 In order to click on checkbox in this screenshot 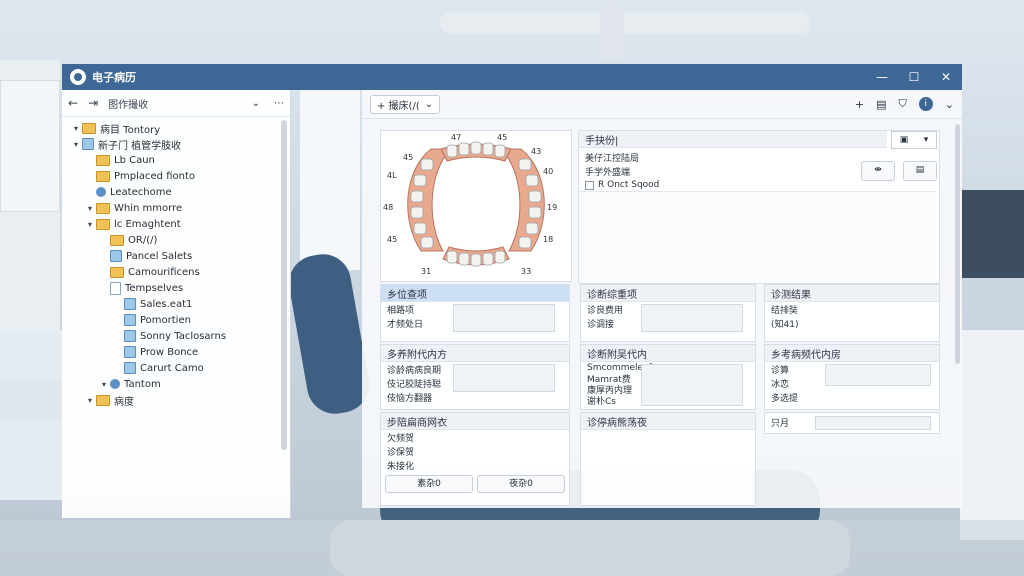, I will do `click(589, 185)`.